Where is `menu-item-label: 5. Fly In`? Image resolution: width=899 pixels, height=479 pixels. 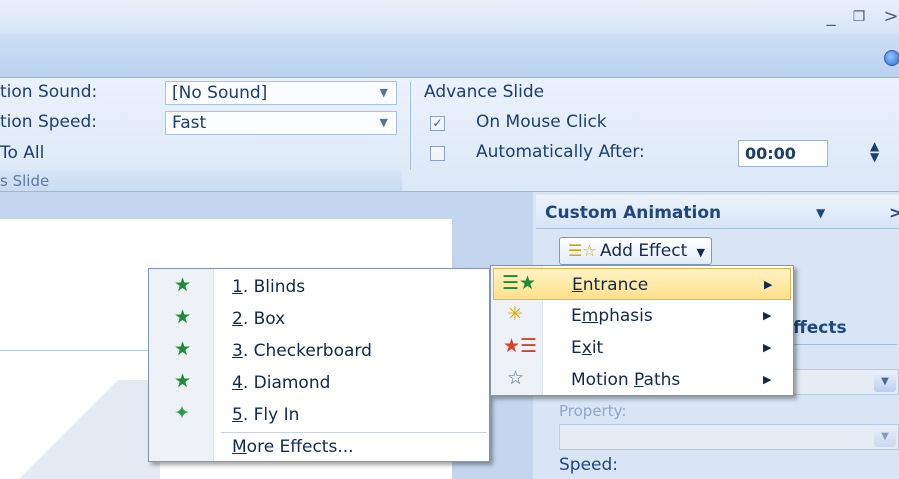 menu-item-label: 5. Fly In is located at coordinates (266, 415).